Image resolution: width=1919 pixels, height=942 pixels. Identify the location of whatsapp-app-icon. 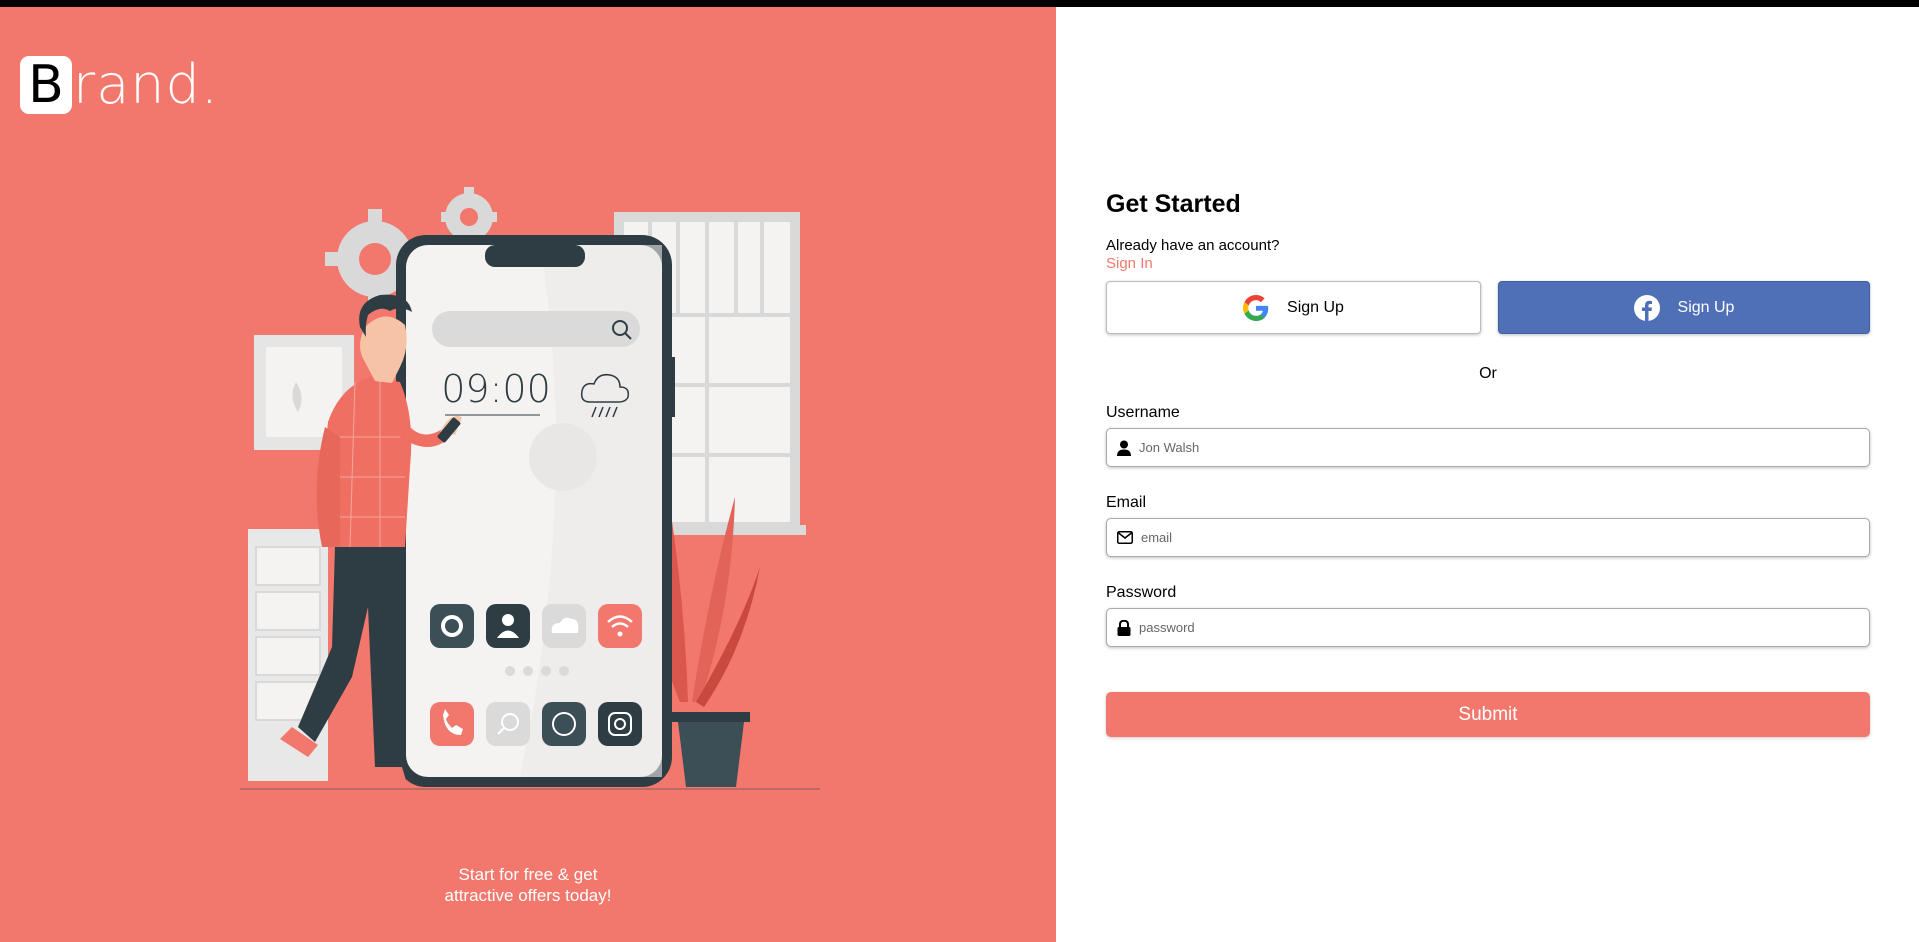
(564, 724).